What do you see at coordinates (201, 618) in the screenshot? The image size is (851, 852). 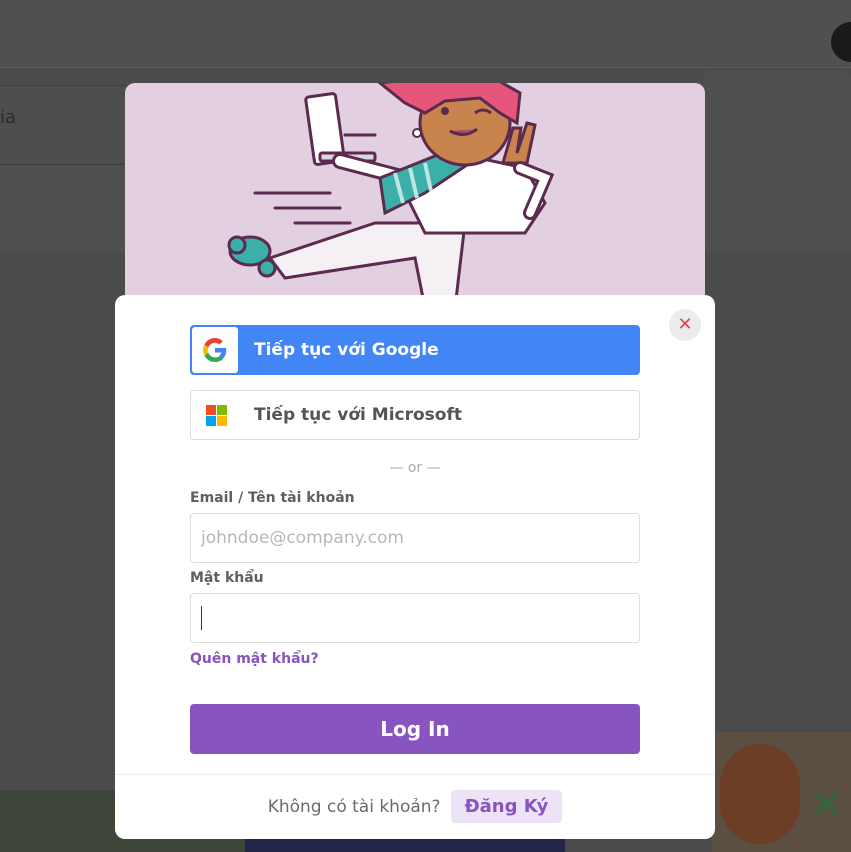 I see `text-cursor` at bounding box center [201, 618].